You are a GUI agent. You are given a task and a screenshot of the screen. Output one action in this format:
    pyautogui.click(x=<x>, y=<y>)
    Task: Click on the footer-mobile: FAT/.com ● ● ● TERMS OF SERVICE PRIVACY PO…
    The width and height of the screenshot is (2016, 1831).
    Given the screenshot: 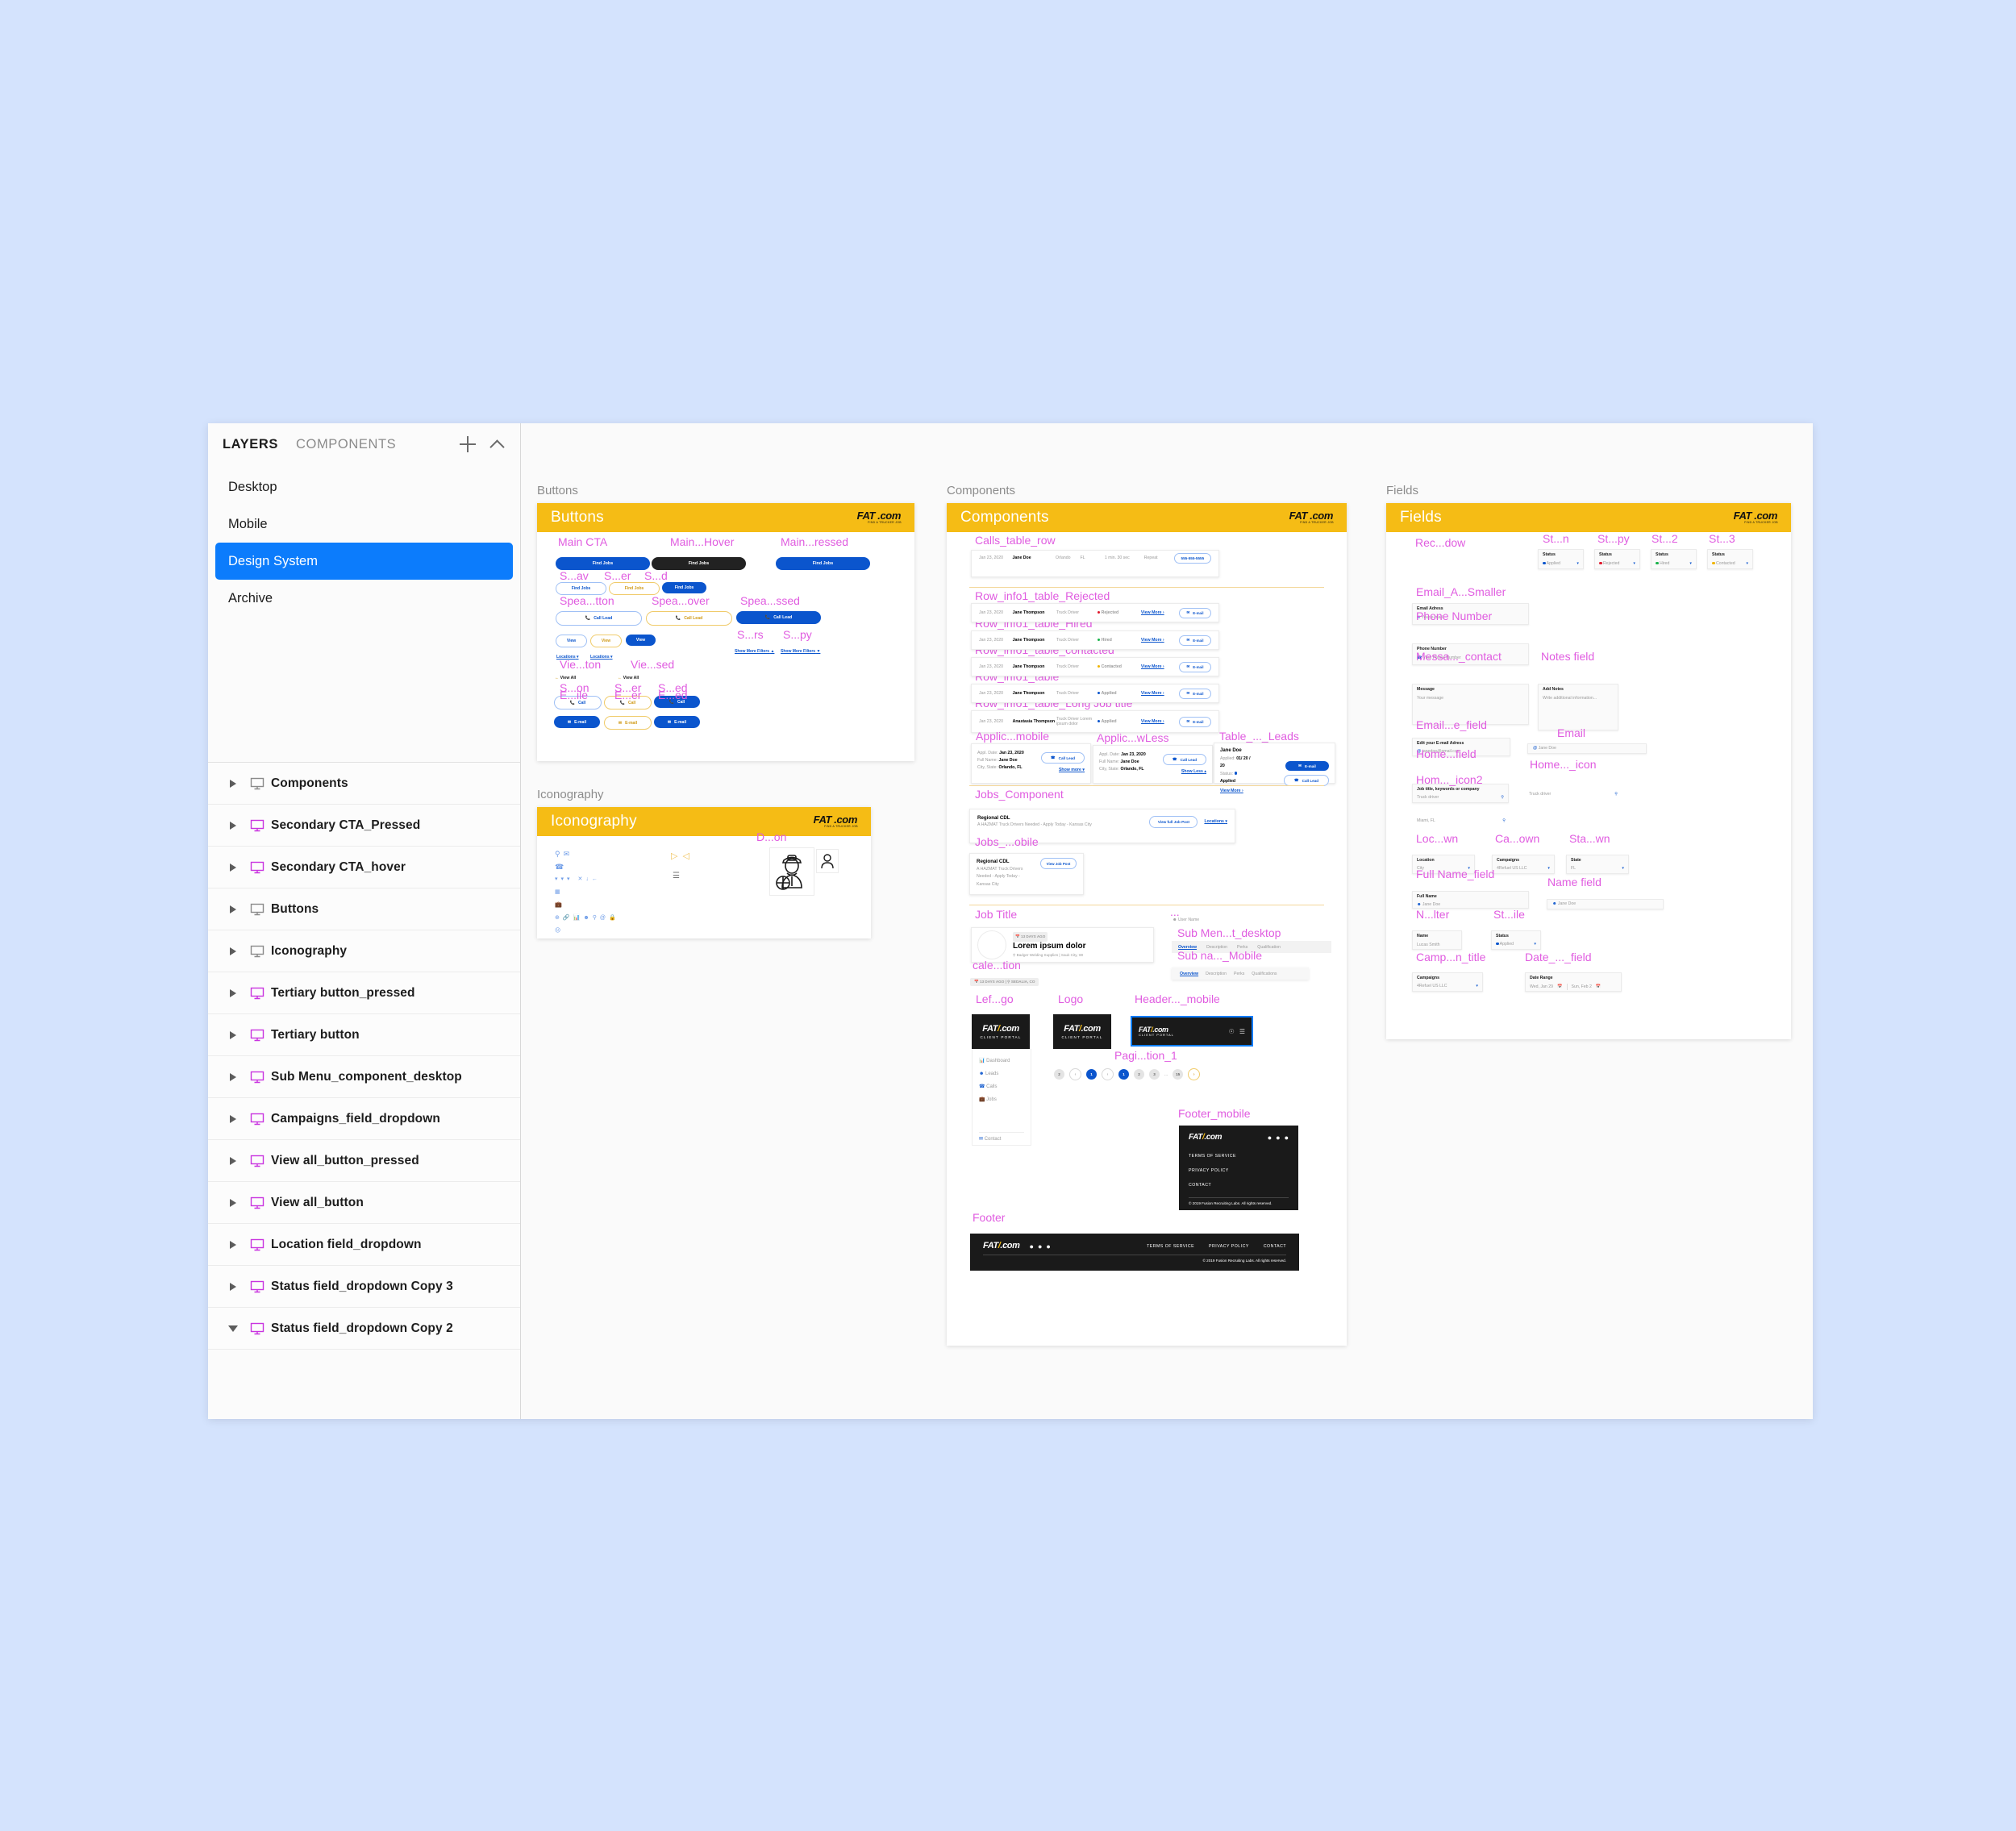 What is the action you would take?
    pyautogui.click(x=1238, y=1168)
    